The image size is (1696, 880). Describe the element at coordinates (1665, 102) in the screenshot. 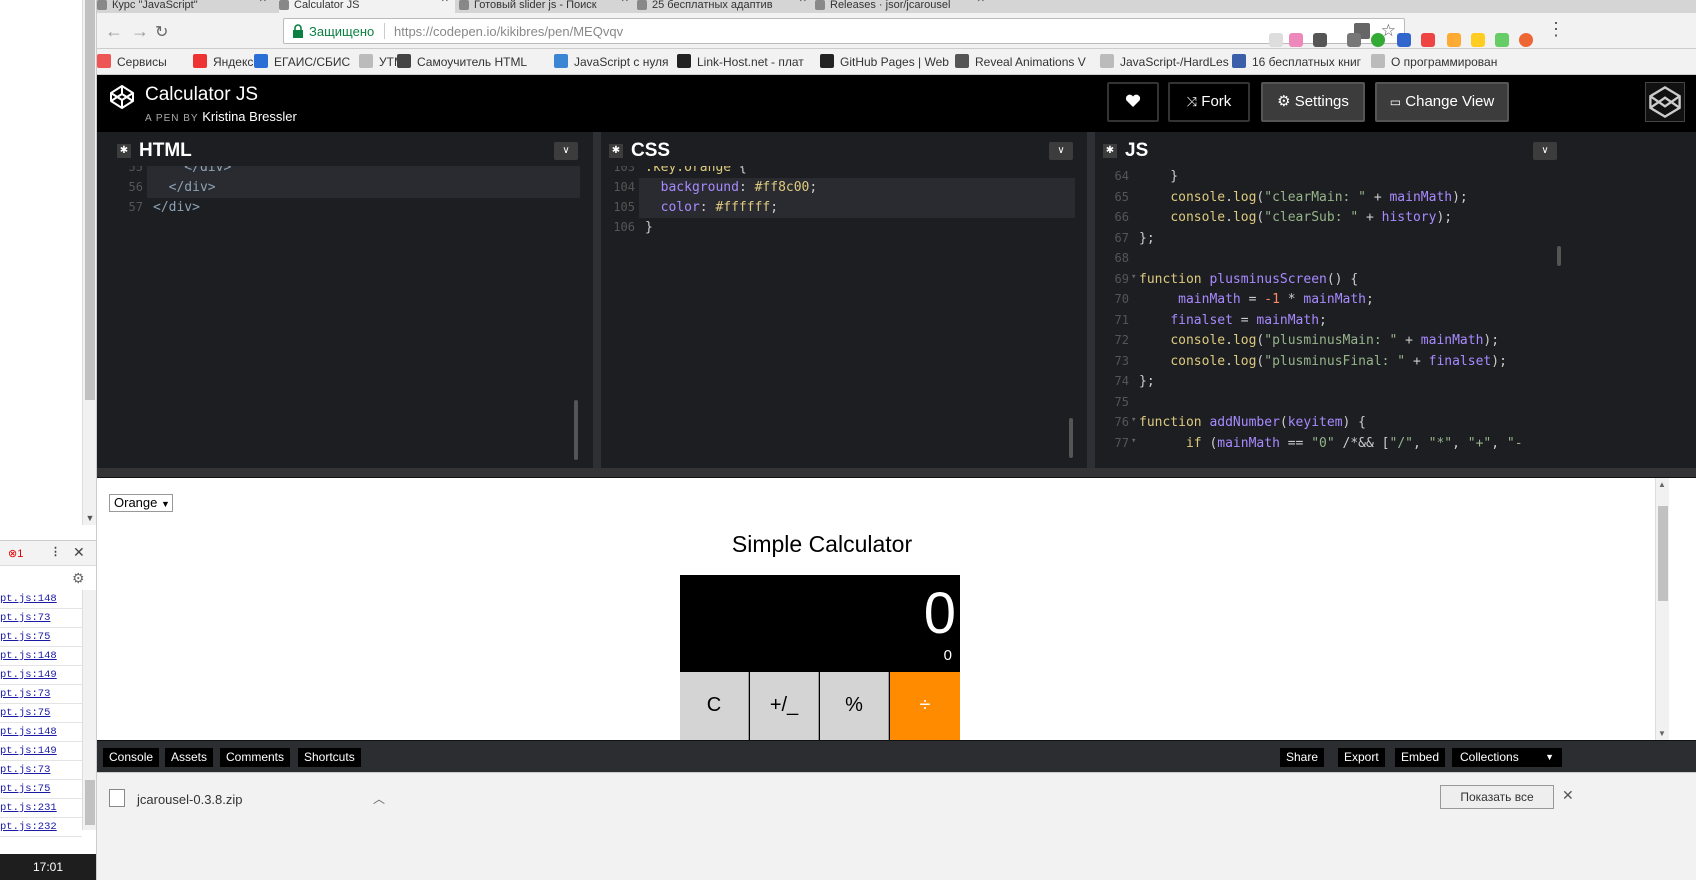

I see `user-avatar` at that location.